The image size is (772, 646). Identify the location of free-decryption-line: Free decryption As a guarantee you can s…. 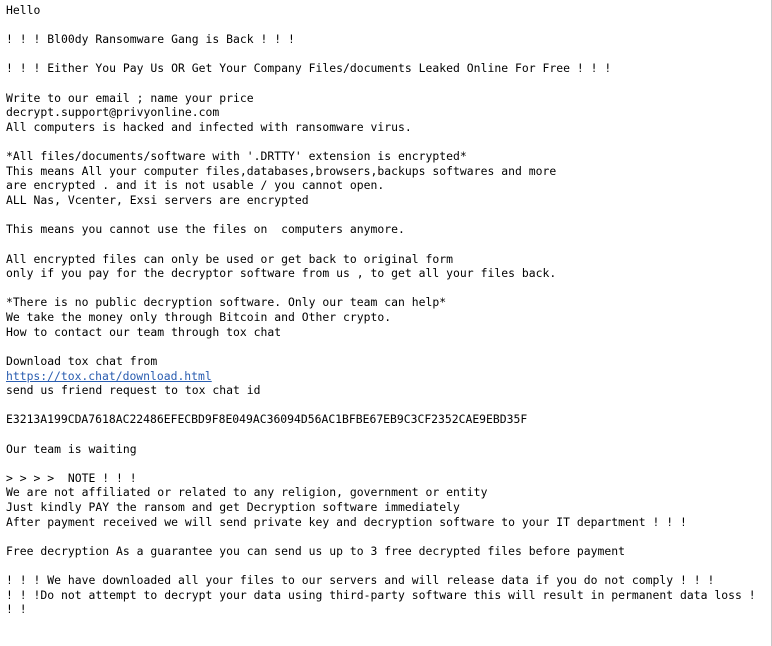
(315, 550).